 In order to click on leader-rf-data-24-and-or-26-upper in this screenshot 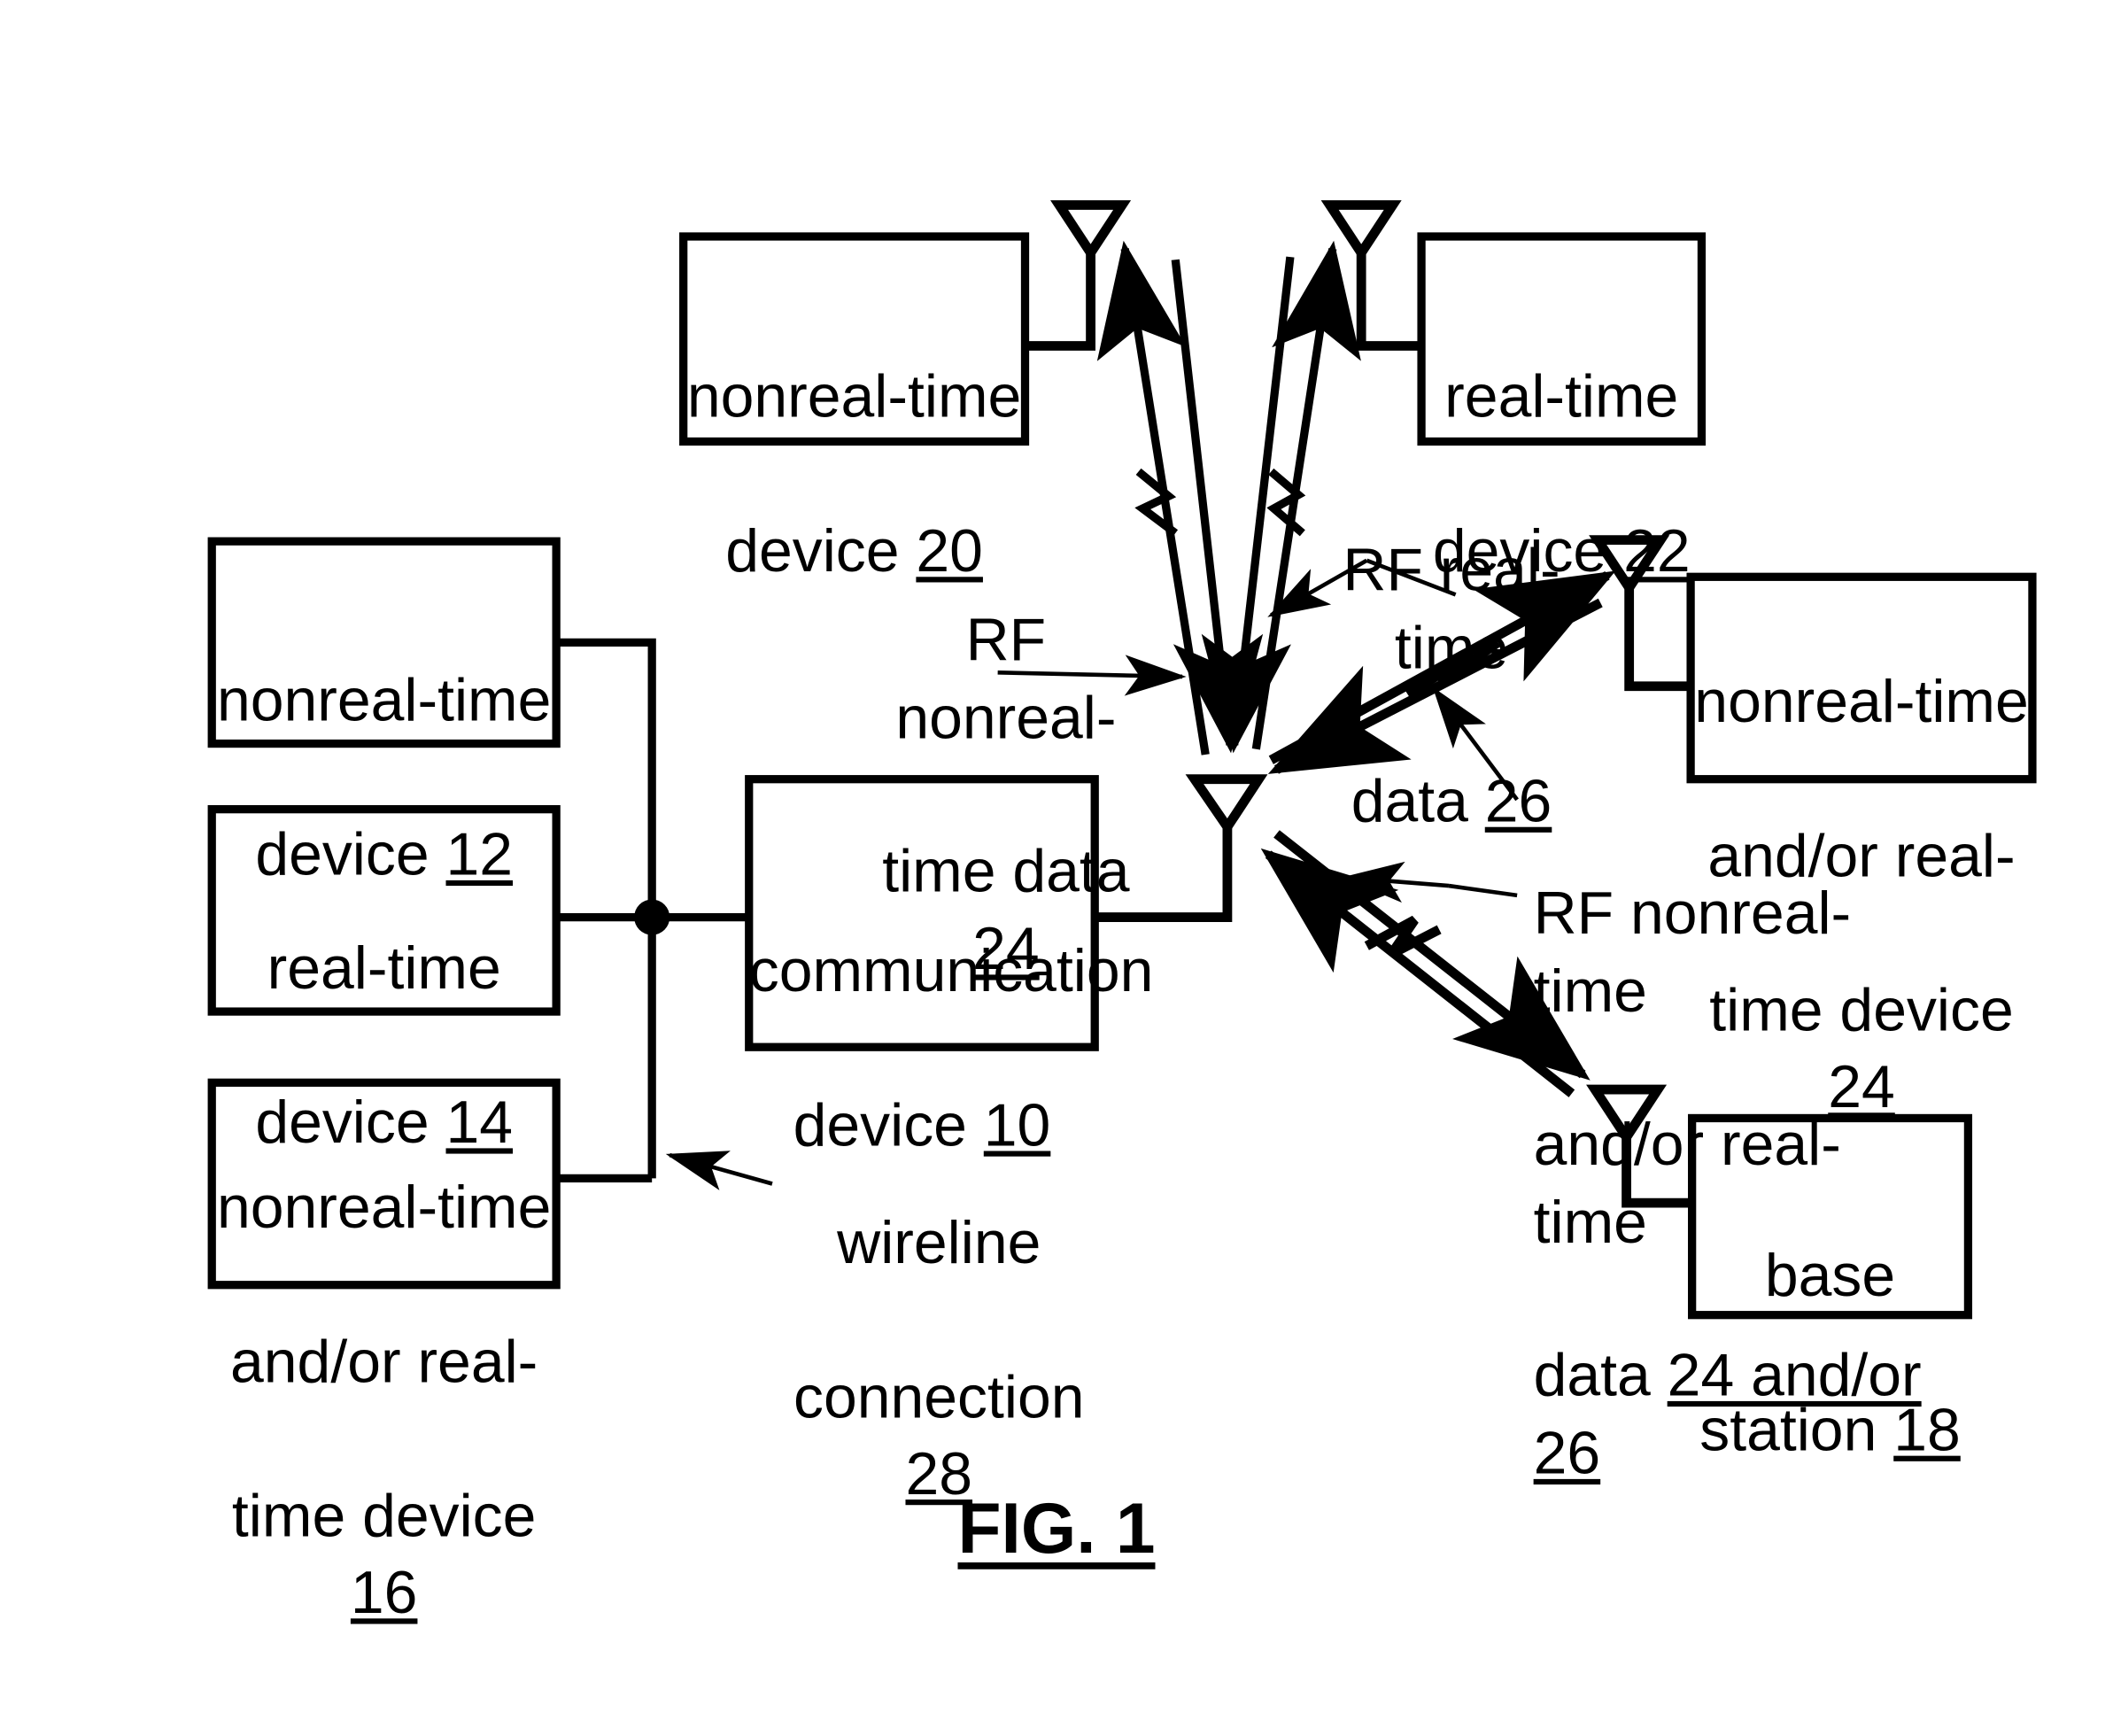, I will do `click(1475, 744)`.